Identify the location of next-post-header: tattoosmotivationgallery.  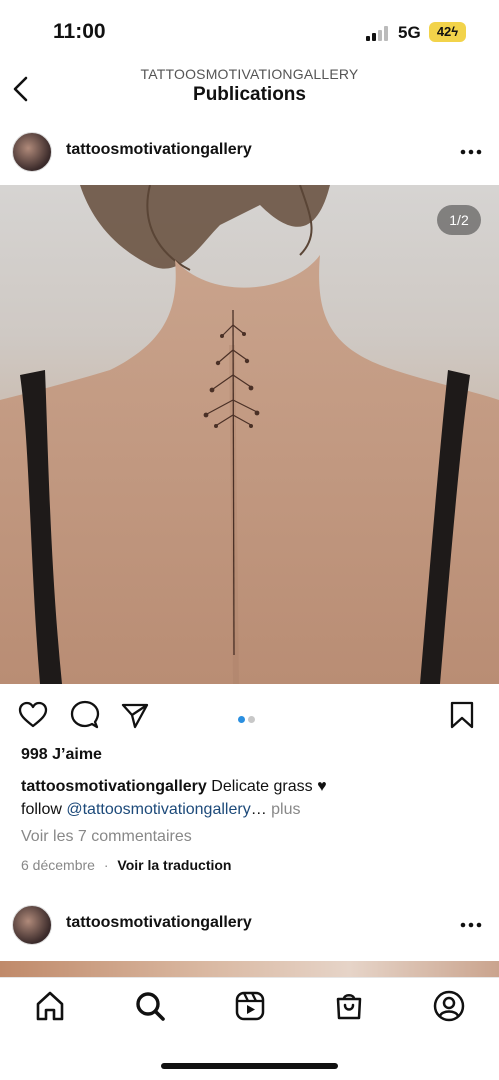
(249, 925).